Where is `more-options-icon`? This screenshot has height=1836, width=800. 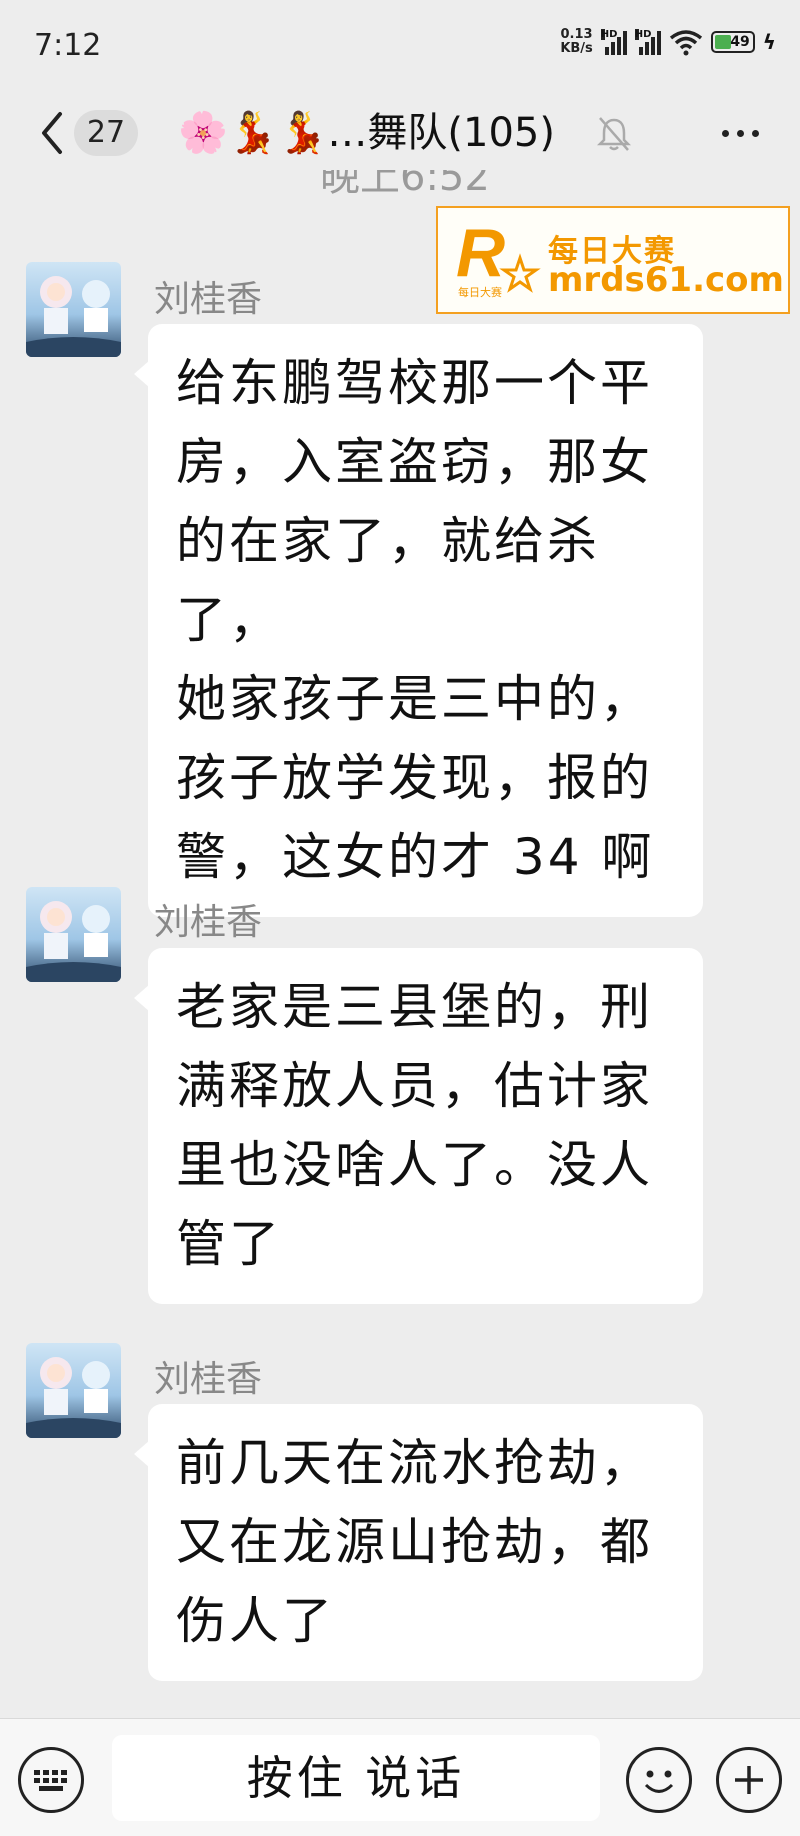
more-options-icon is located at coordinates (740, 133).